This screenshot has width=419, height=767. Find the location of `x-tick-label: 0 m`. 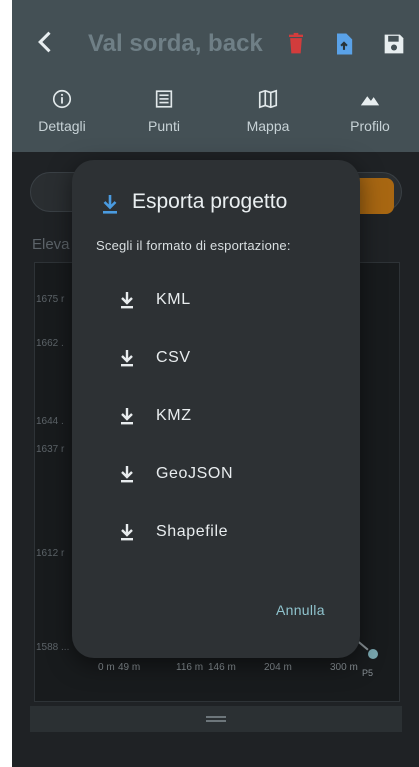

x-tick-label: 0 m is located at coordinates (106, 667).